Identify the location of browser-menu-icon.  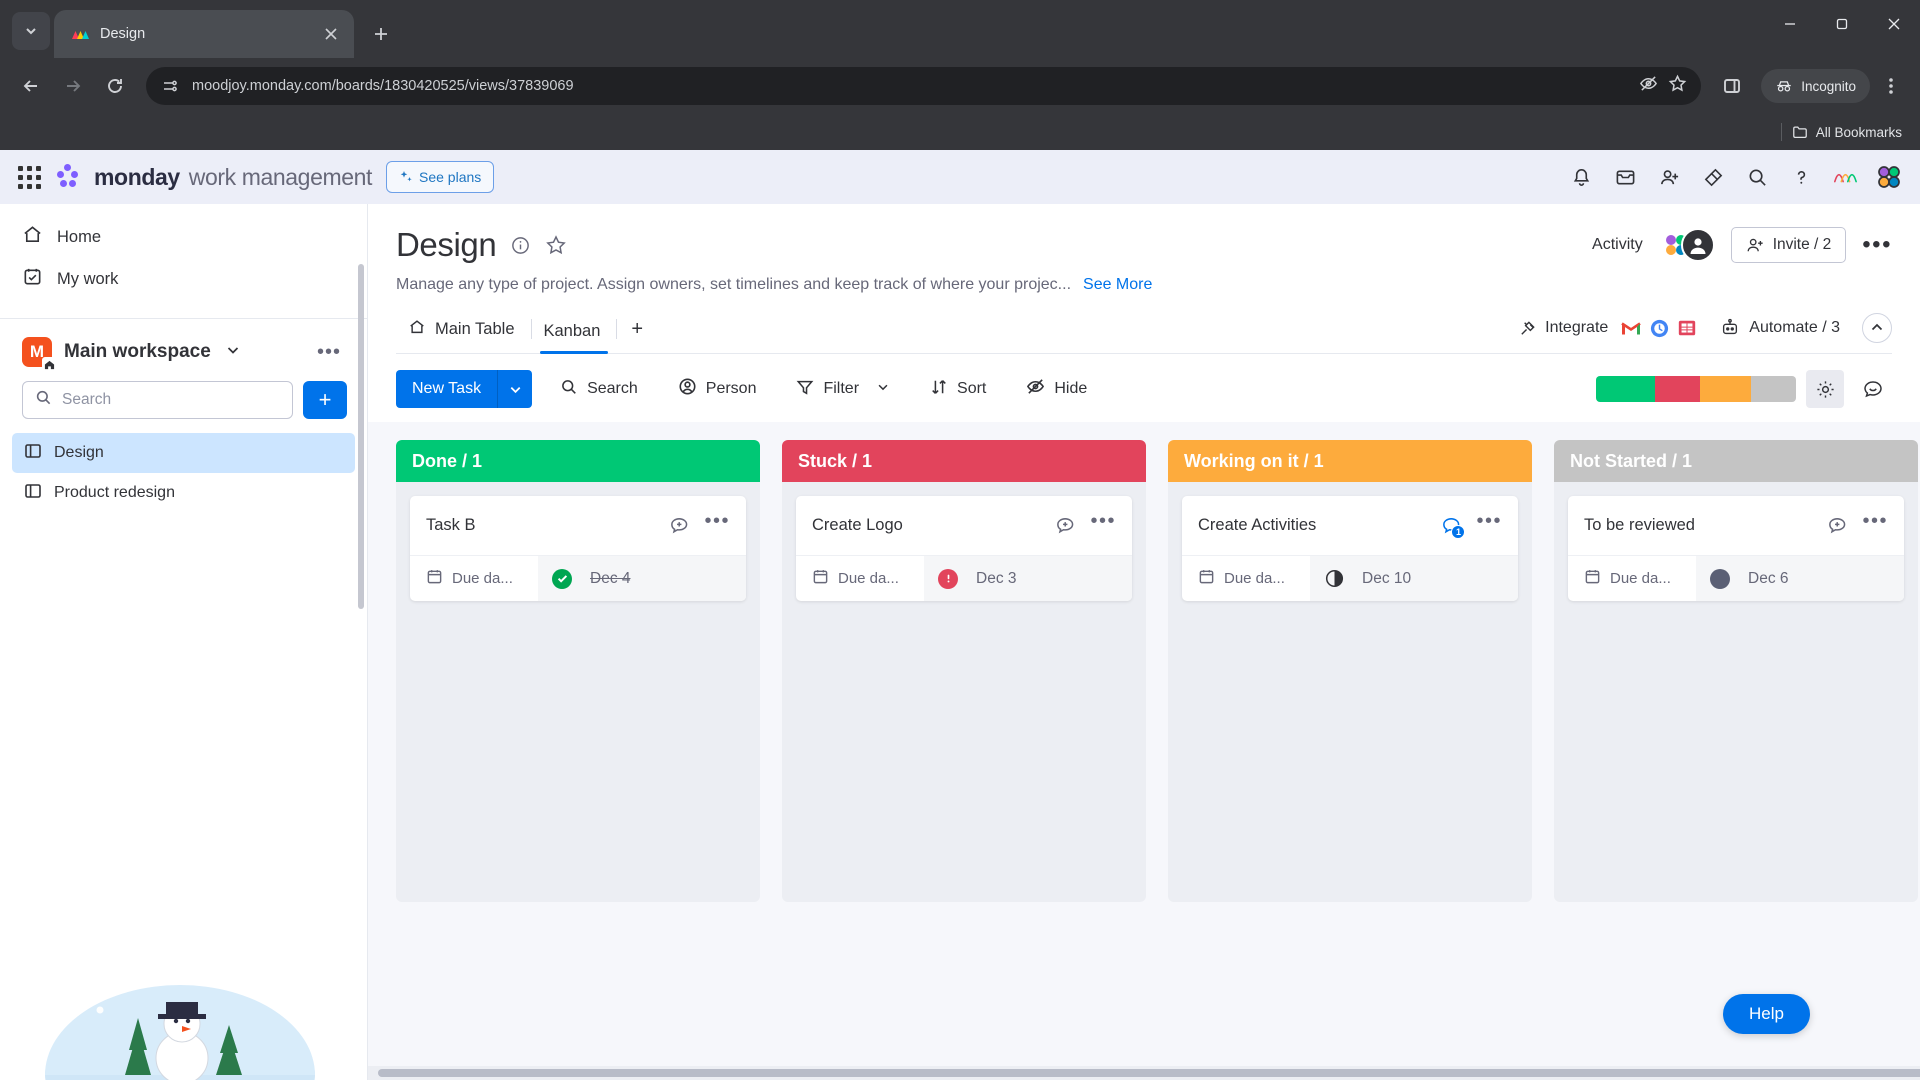
(1891, 86).